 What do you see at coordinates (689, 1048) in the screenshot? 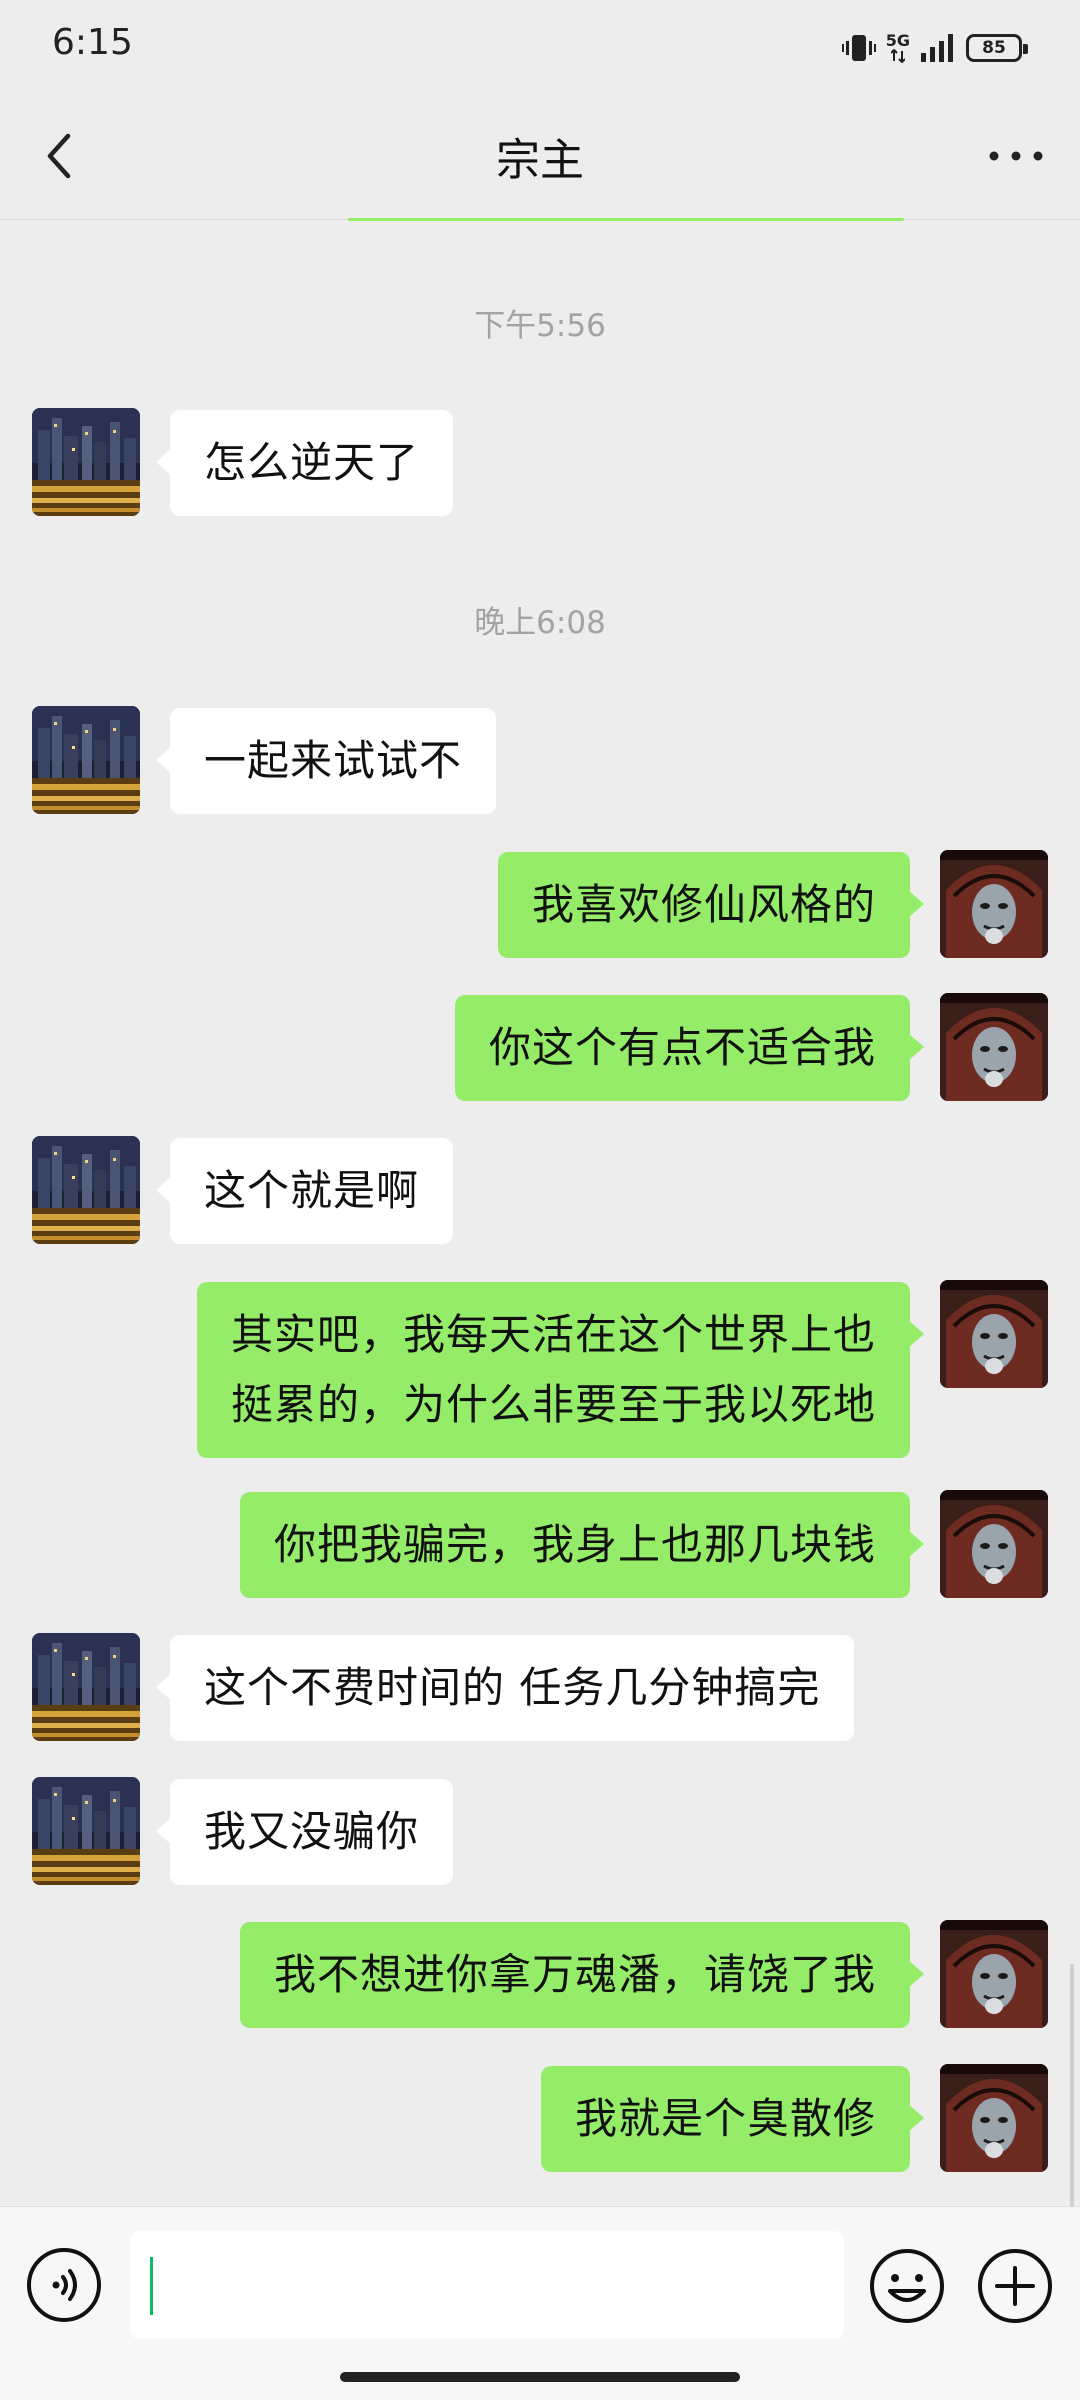
I see `message-bubble-sent: 你这个有点不适合我` at bounding box center [689, 1048].